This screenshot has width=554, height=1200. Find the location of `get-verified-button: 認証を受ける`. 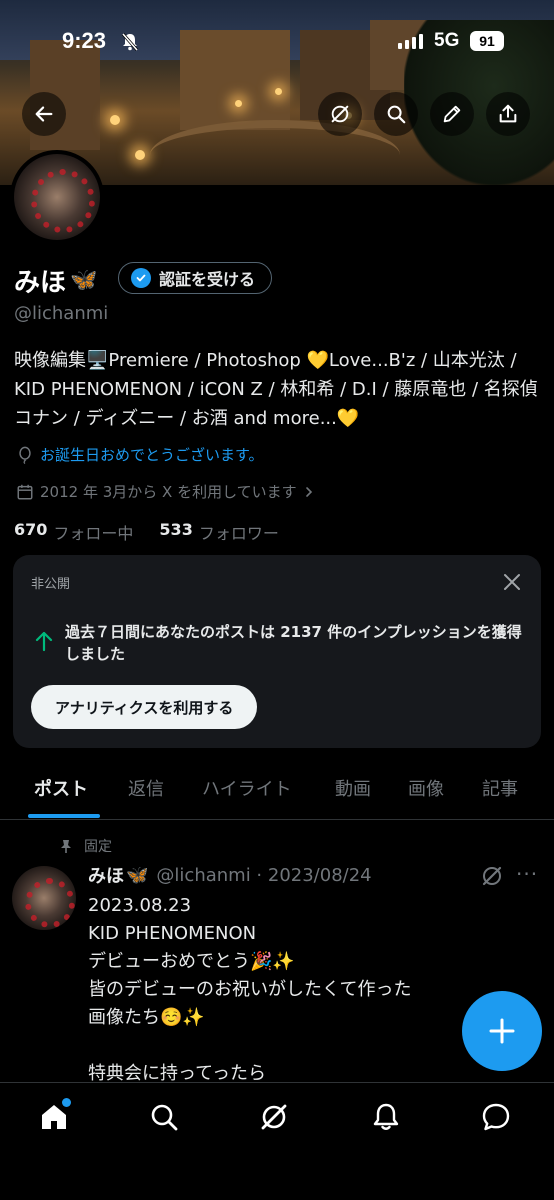

get-verified-button: 認証を受ける is located at coordinates (195, 278).